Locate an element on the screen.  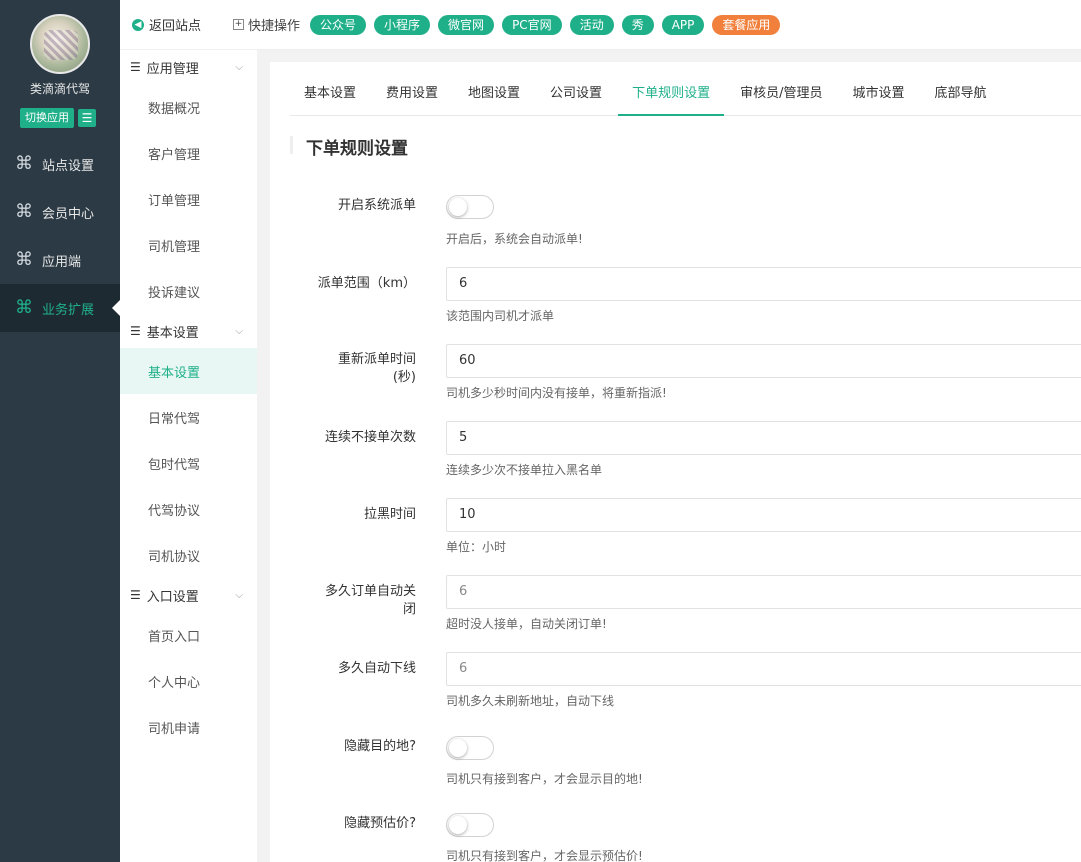
quick-actions: + 快捷操作 is located at coordinates (266, 24).